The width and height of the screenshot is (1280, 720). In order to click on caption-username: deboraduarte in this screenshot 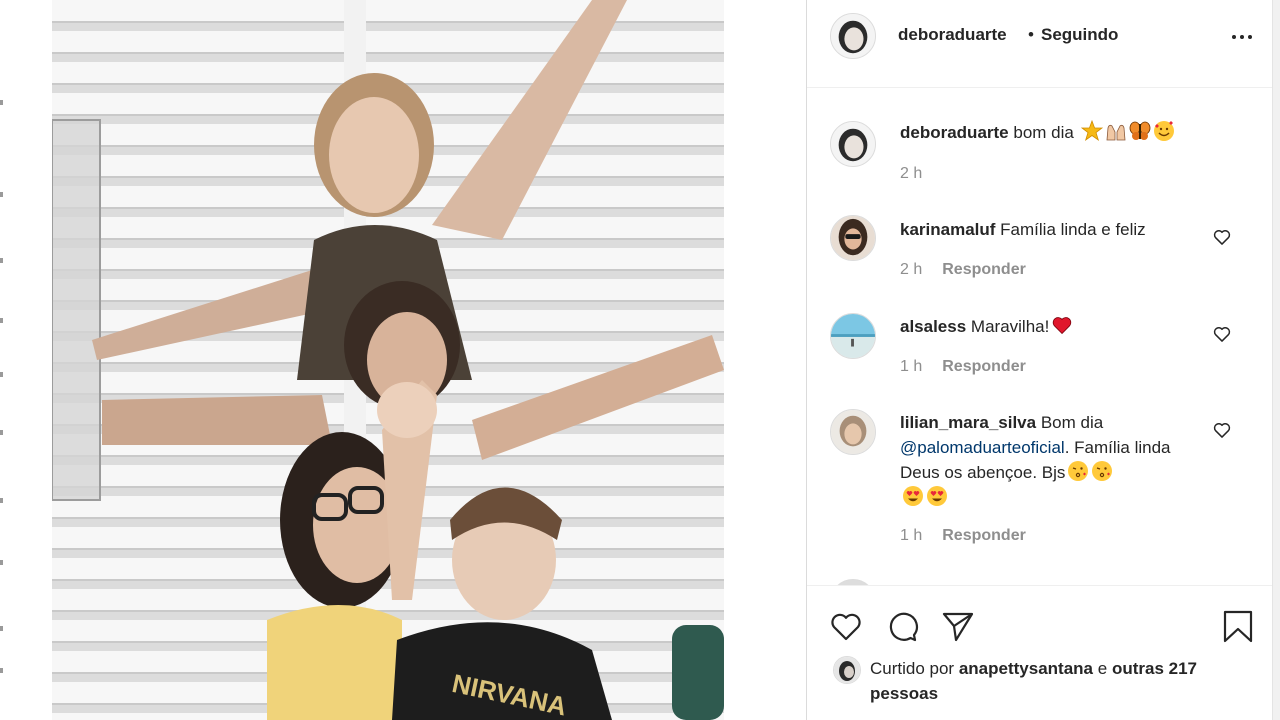, I will do `click(954, 132)`.